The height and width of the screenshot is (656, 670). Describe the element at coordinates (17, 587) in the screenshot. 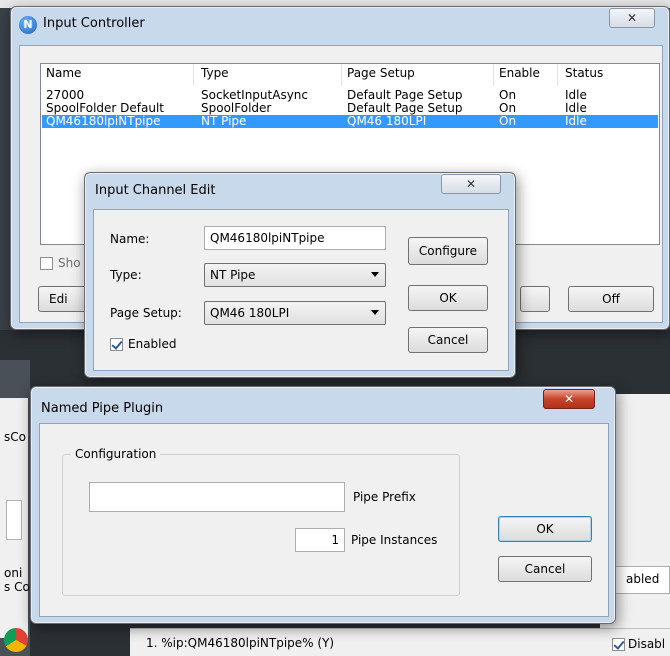

I see `background-fragment: s Co` at that location.